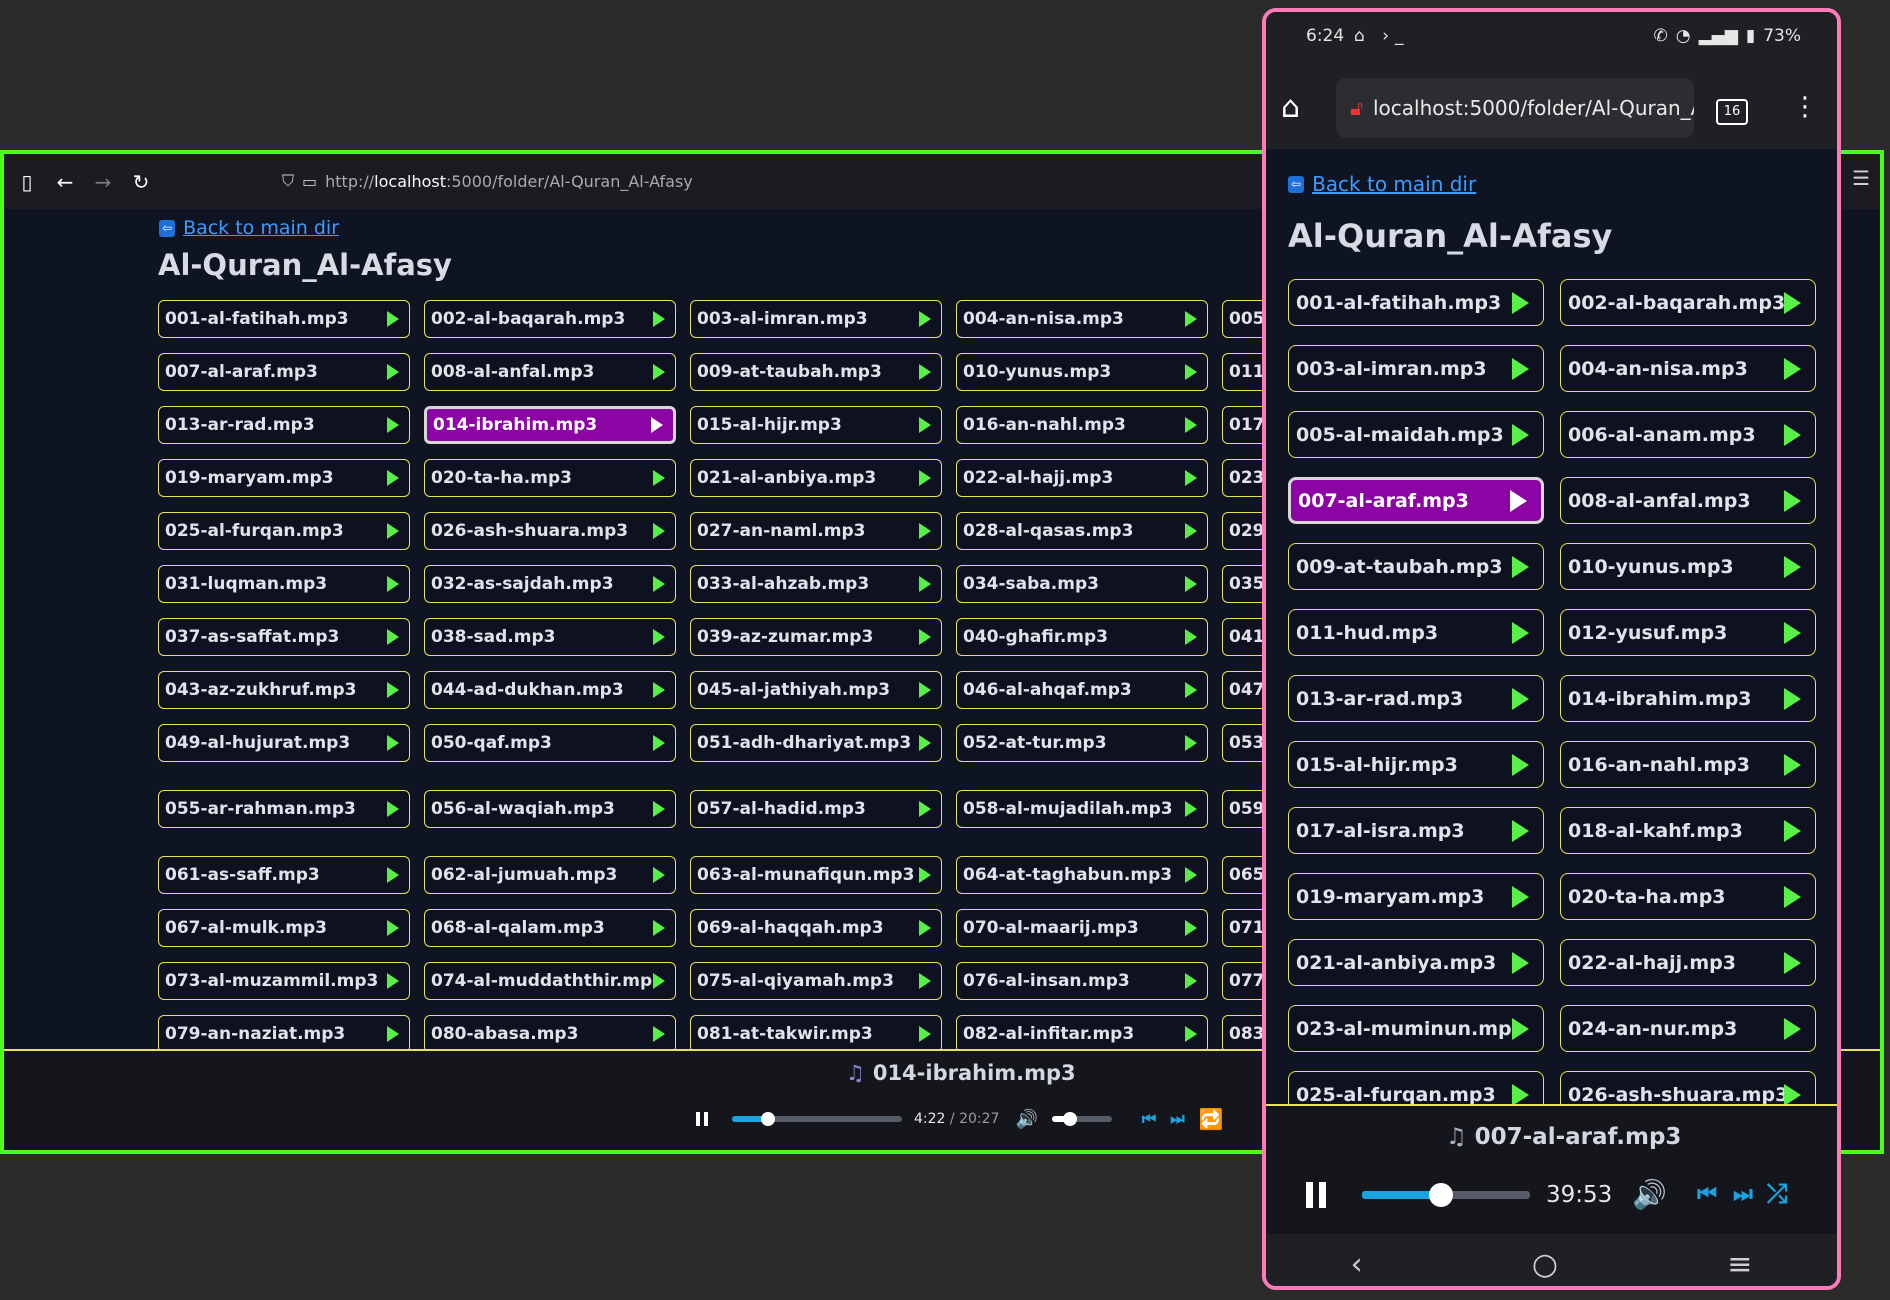 The image size is (1890, 1300). Describe the element at coordinates (550, 743) in the screenshot. I see `file-button: 050-qaf.mp3` at that location.